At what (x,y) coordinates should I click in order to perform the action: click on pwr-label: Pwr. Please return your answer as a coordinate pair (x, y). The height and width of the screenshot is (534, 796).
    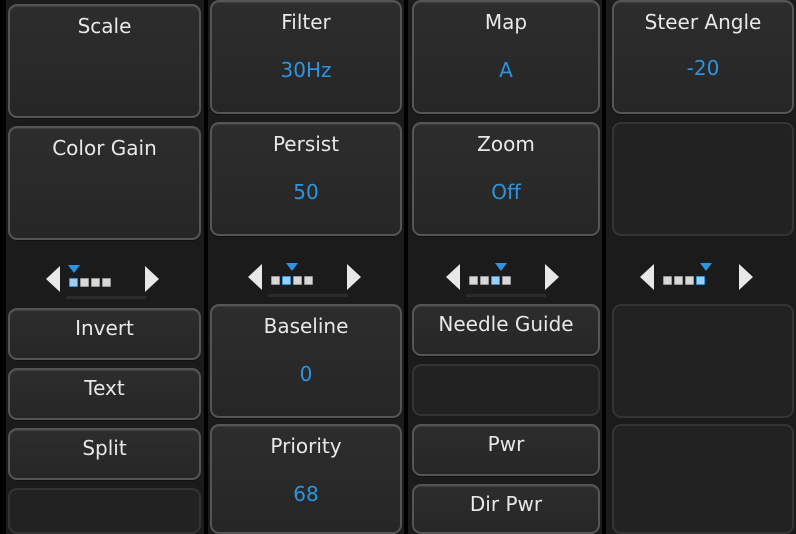
    Looking at the image, I should click on (506, 444).